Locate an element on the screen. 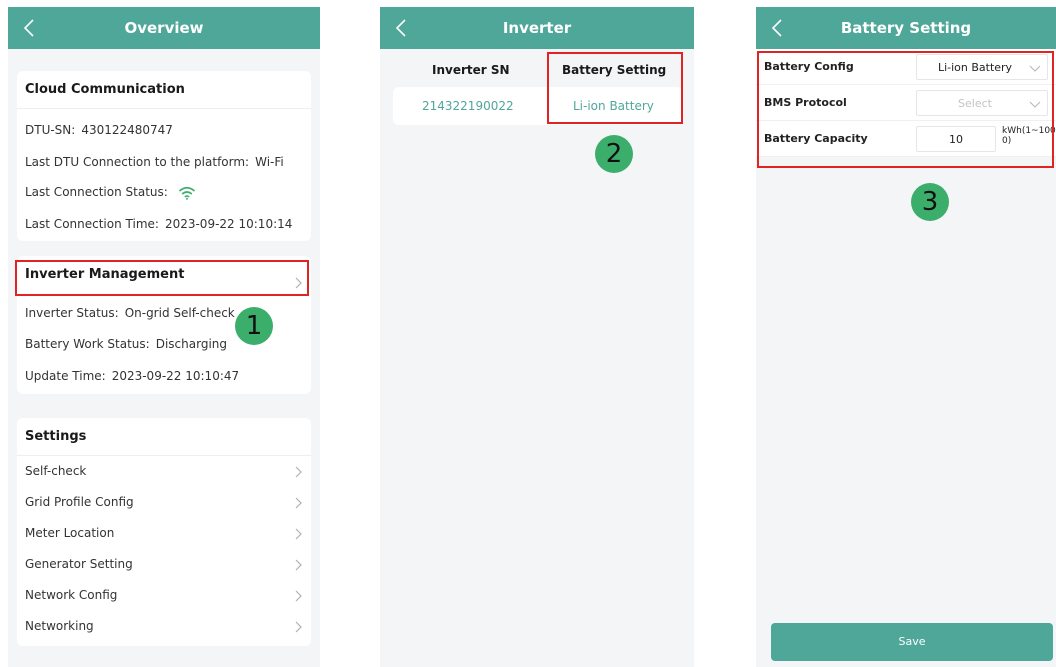  settings-item-network-config: Network Config is located at coordinates (164, 595).